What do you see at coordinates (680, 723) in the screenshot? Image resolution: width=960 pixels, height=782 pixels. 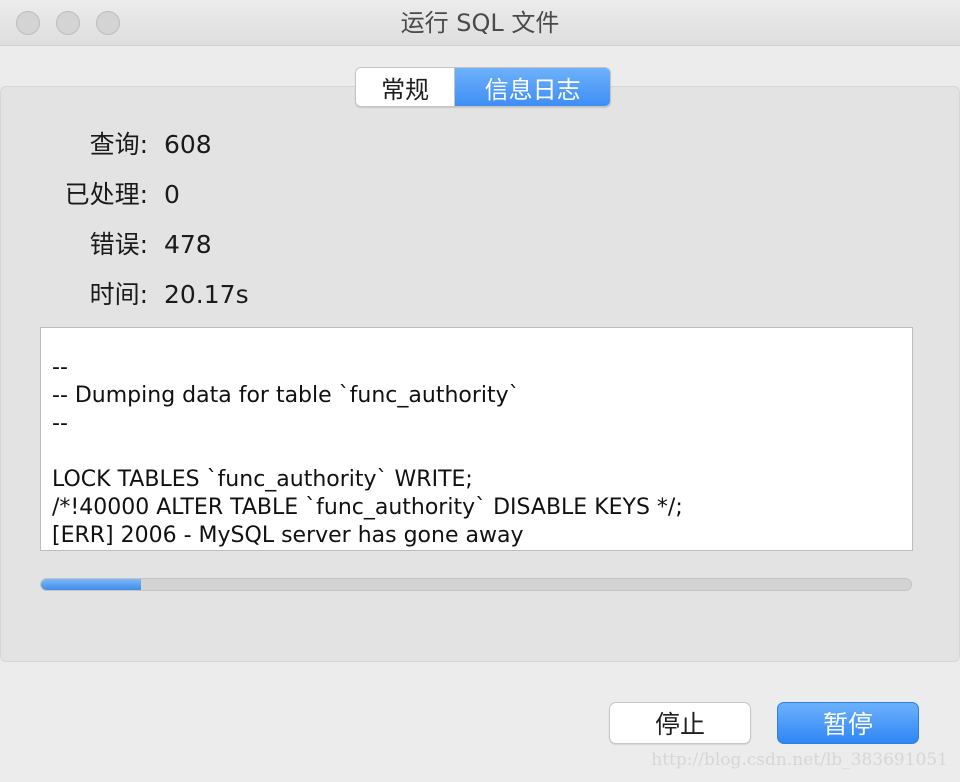 I see `stop-button: 停止` at bounding box center [680, 723].